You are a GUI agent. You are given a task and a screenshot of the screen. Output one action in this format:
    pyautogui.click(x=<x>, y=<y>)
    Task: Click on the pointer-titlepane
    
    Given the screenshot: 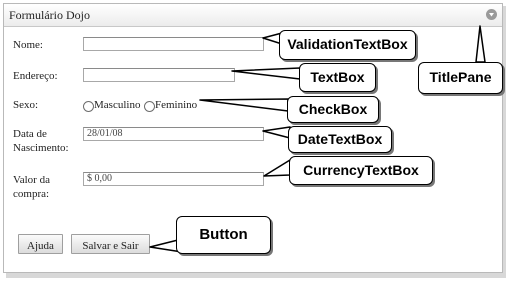 What is the action you would take?
    pyautogui.click(x=480, y=44)
    